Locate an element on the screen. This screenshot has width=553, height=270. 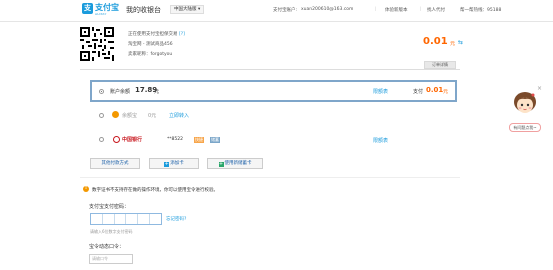
region-label: 中国大陆版 is located at coordinates (185, 9).